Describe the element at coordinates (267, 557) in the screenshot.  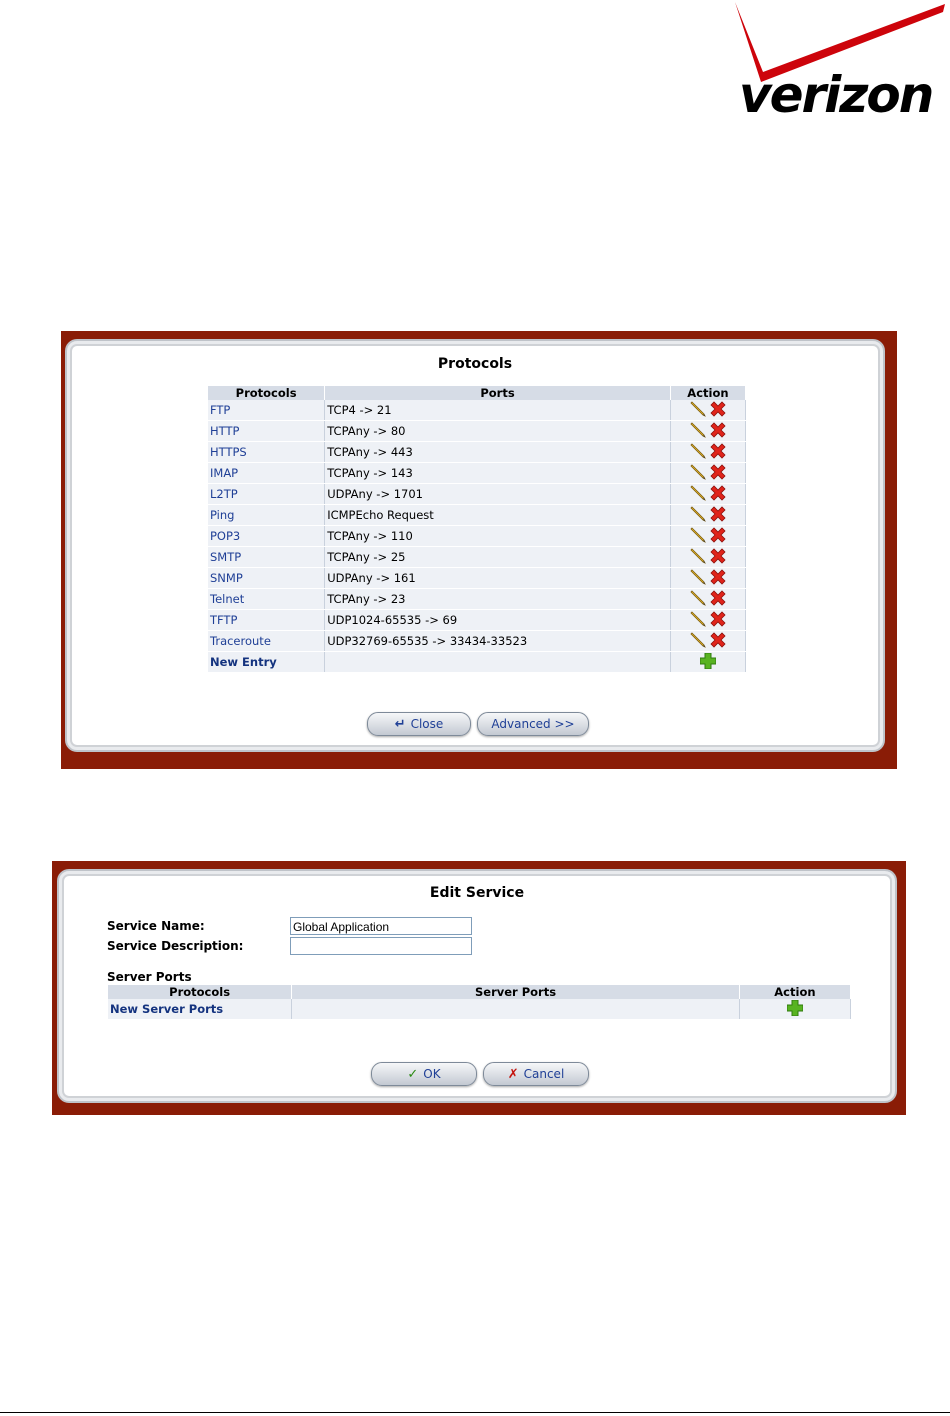
I see `protocol-link: SMTP` at that location.